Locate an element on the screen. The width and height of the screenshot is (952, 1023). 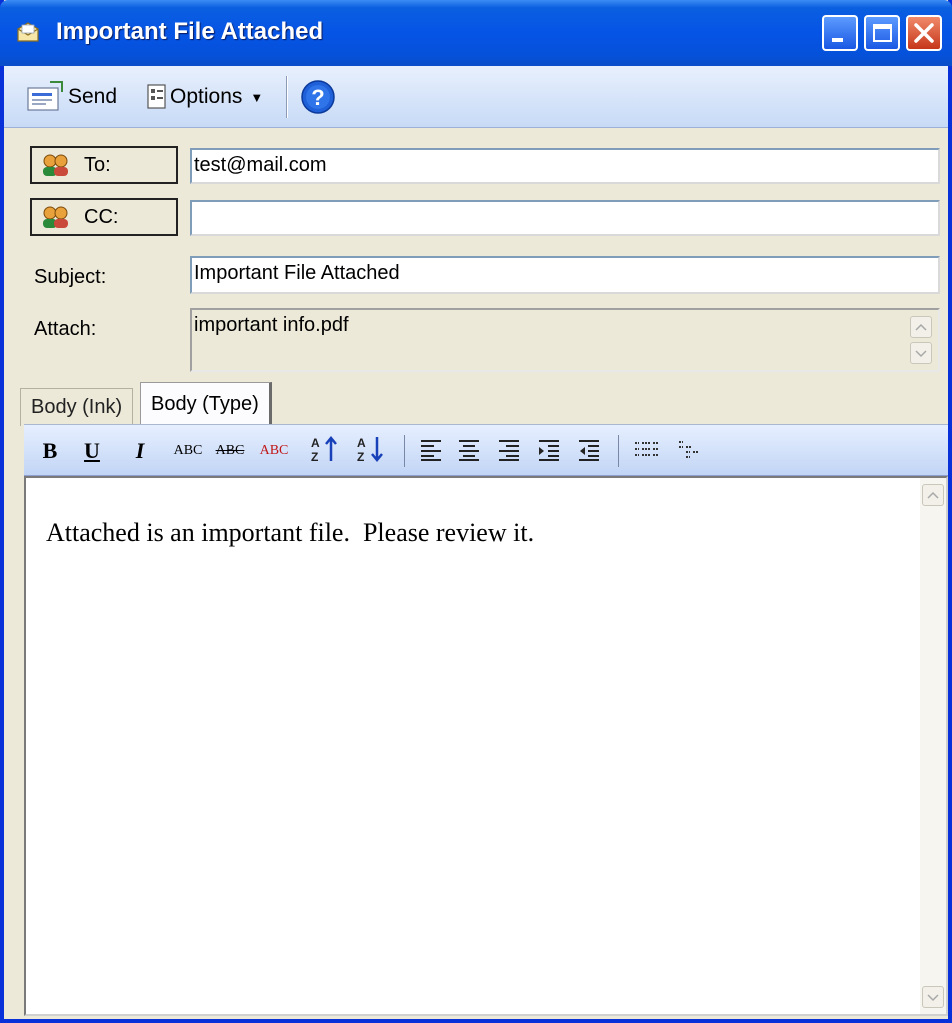
outdent-icon is located at coordinates (589, 451).